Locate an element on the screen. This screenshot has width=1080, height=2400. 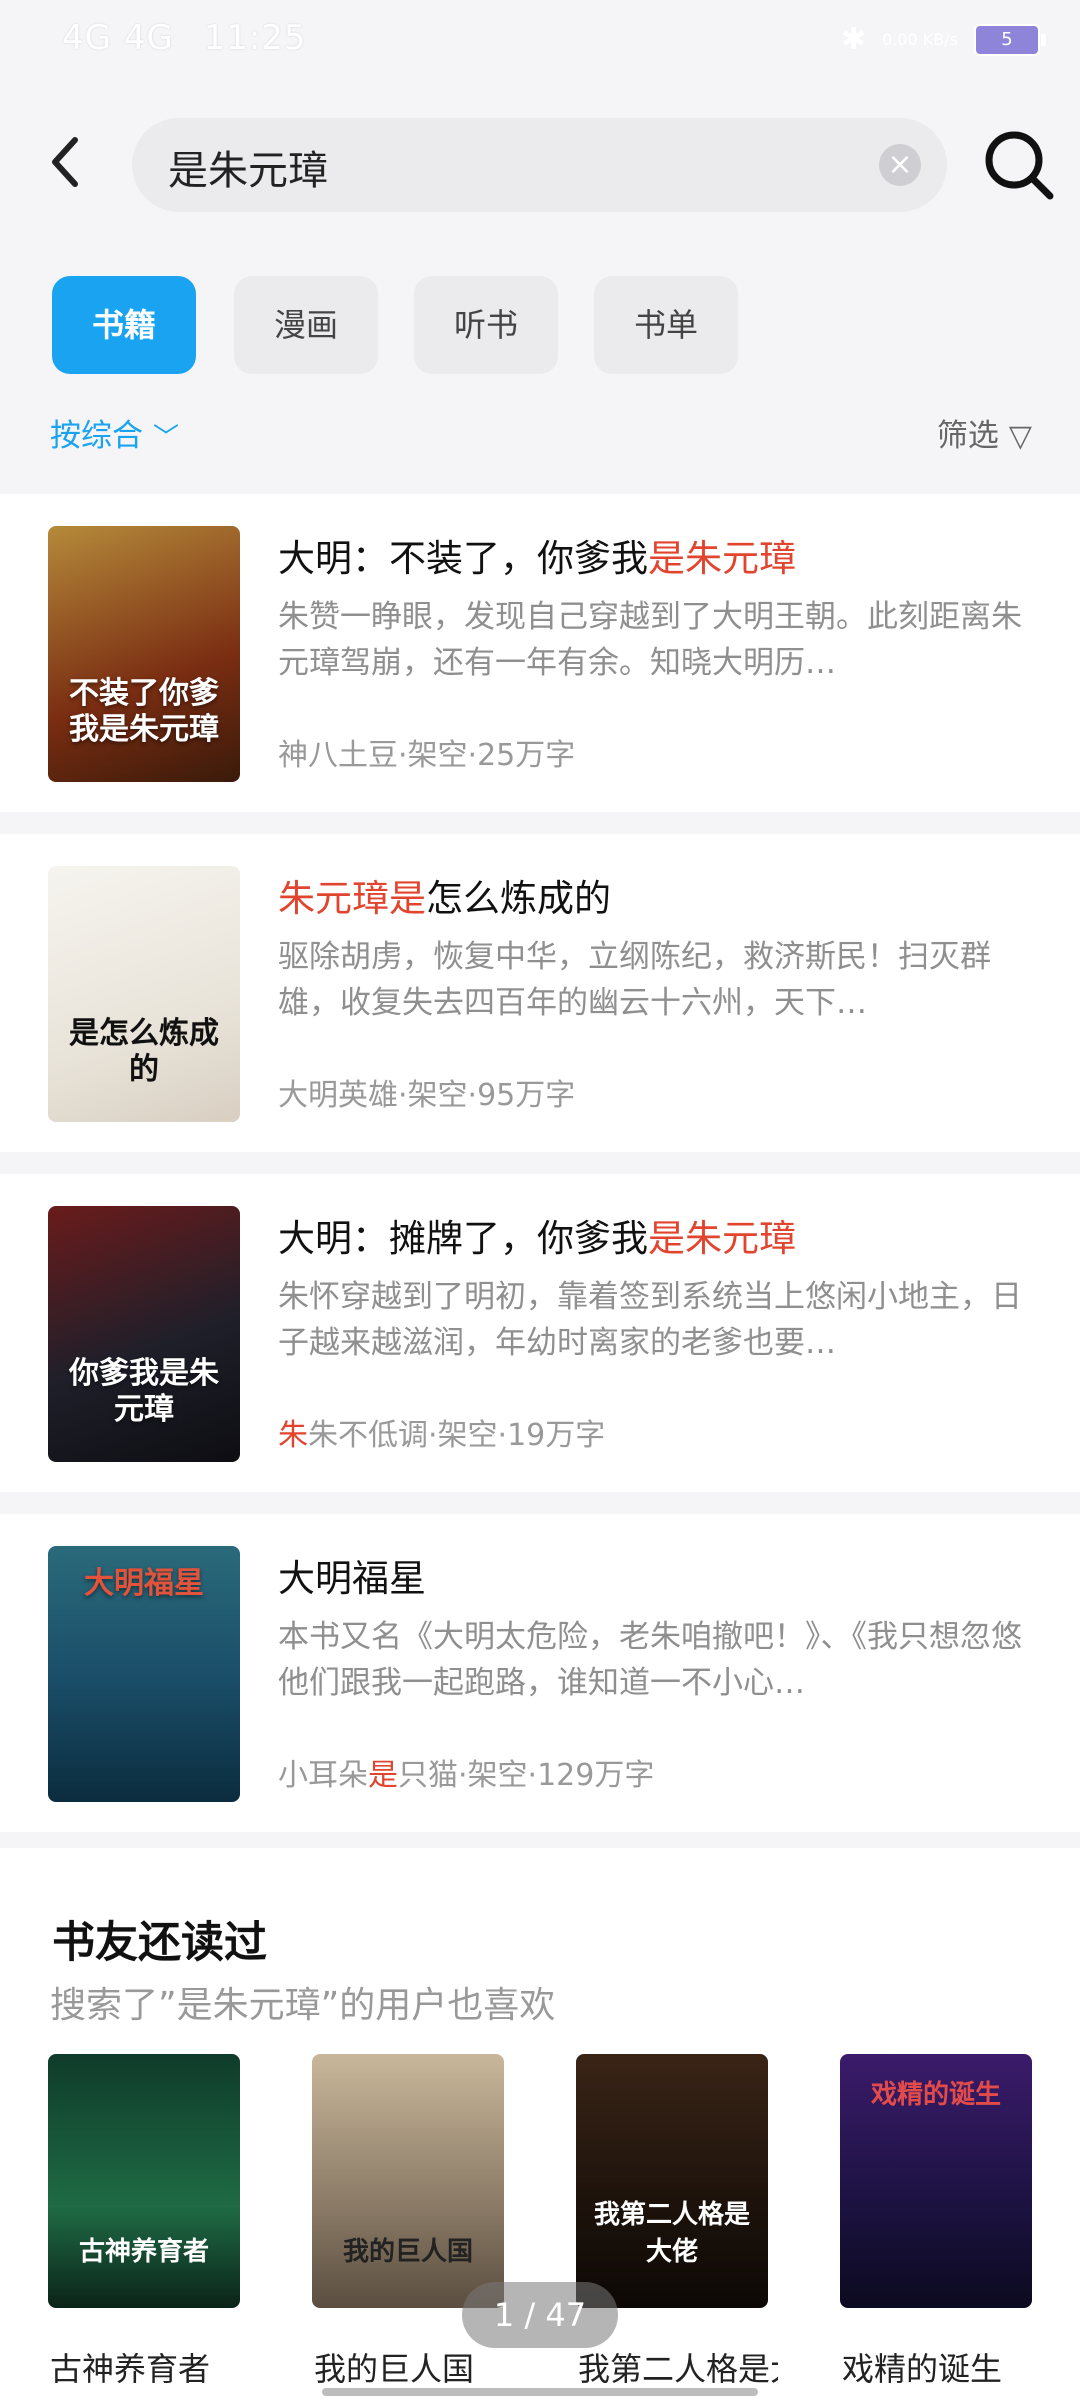
book-meta-text: 朱不低调·架空·19万字 is located at coordinates (457, 1435).